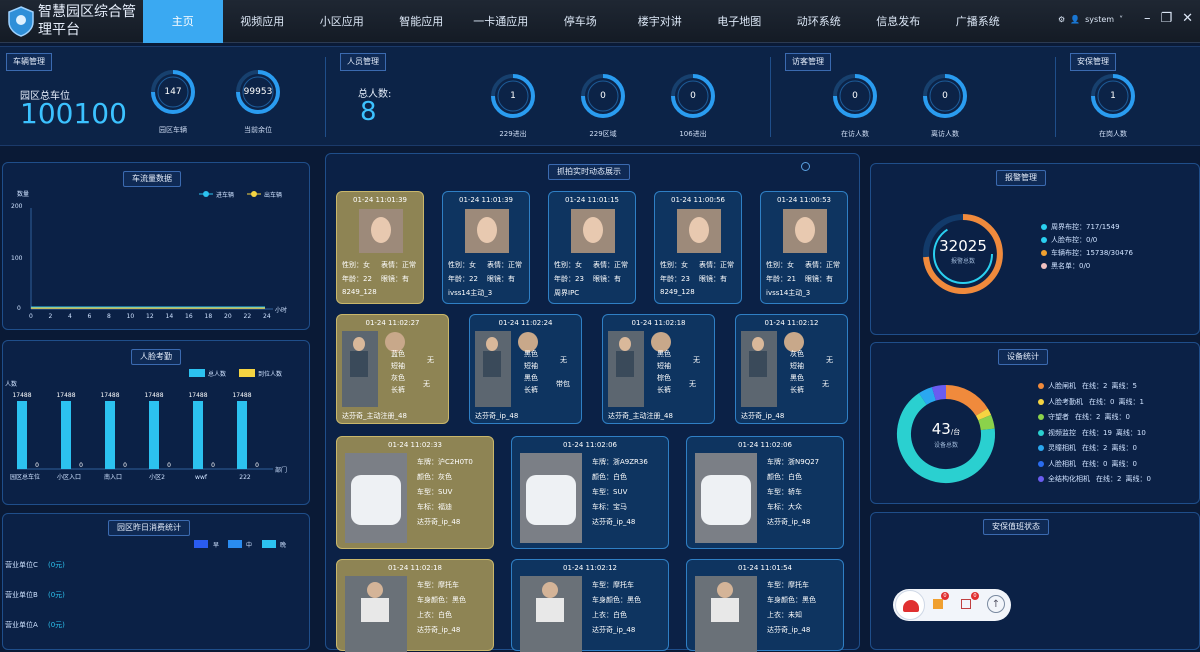 The height and width of the screenshot is (652, 1200). I want to click on device-online: 在线：0, so click(1102, 401).